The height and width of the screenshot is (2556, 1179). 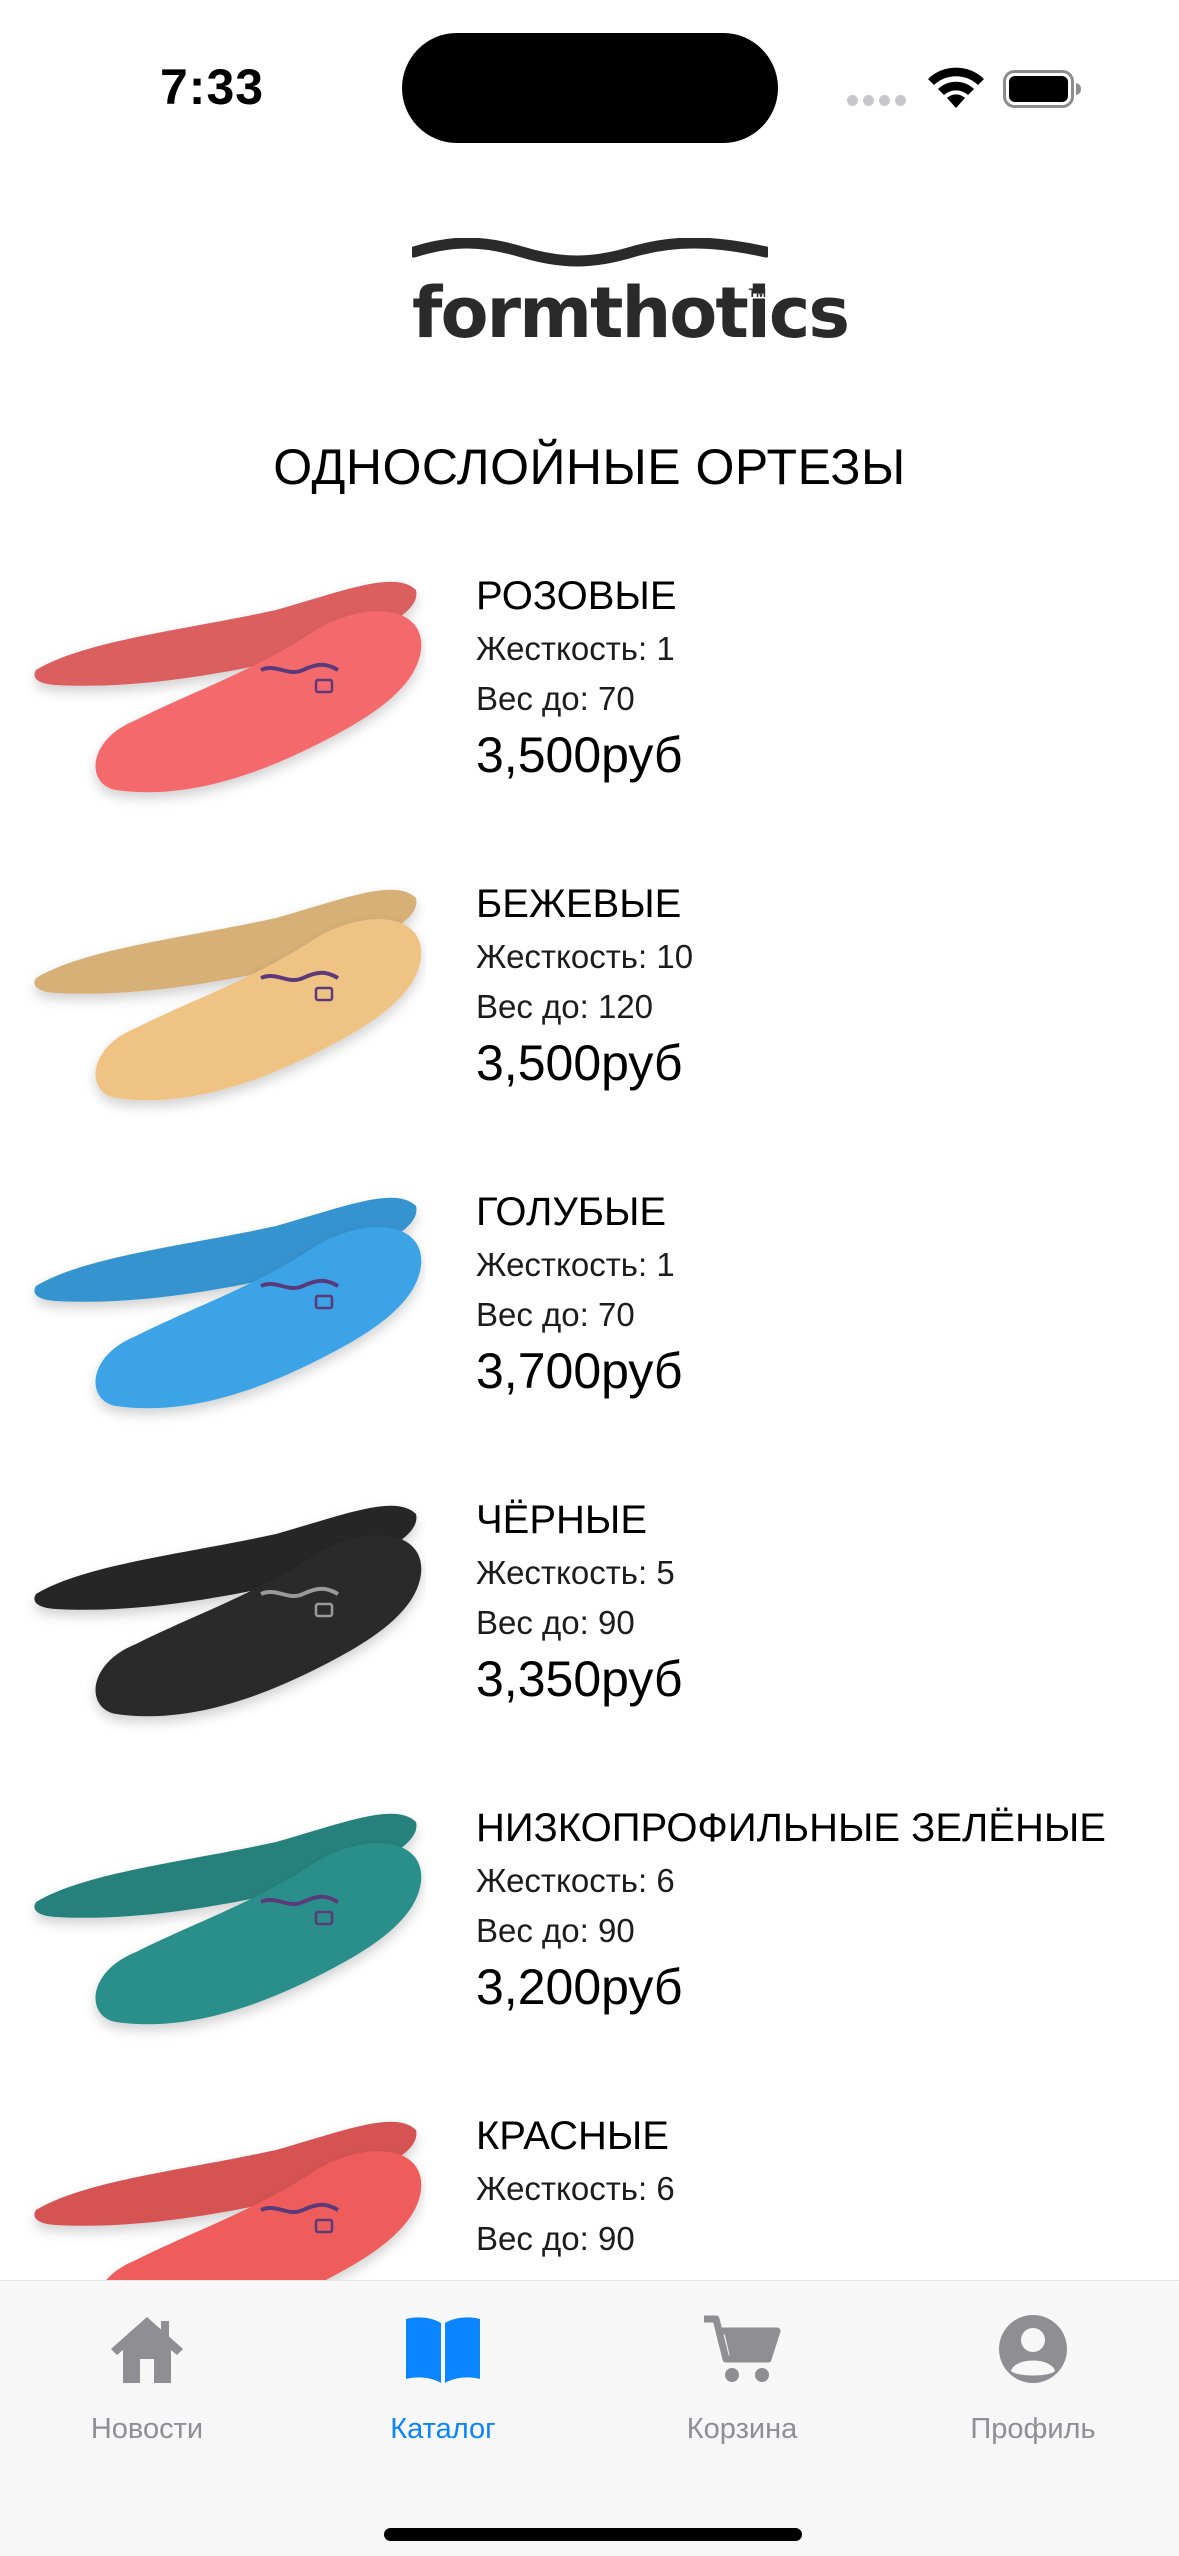 What do you see at coordinates (443, 2350) in the screenshot?
I see `book-icon` at bounding box center [443, 2350].